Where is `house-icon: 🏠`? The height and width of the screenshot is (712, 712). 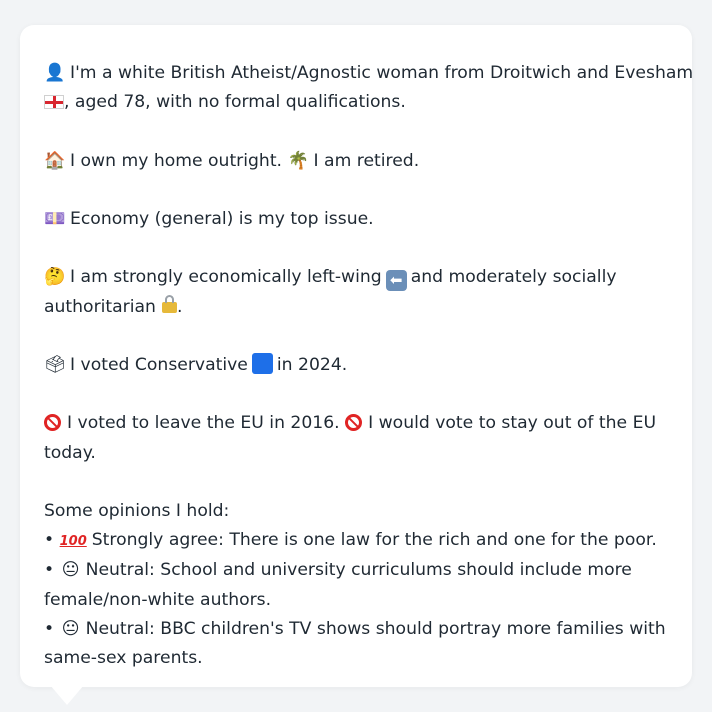
house-icon: 🏠 is located at coordinates (55, 160).